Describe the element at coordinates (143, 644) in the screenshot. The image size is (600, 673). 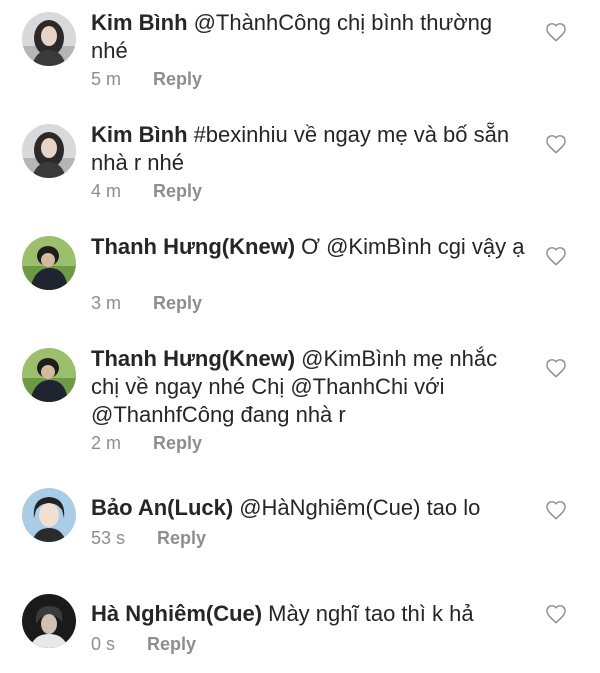
I see `comment-meta: 0 s Reply` at that location.